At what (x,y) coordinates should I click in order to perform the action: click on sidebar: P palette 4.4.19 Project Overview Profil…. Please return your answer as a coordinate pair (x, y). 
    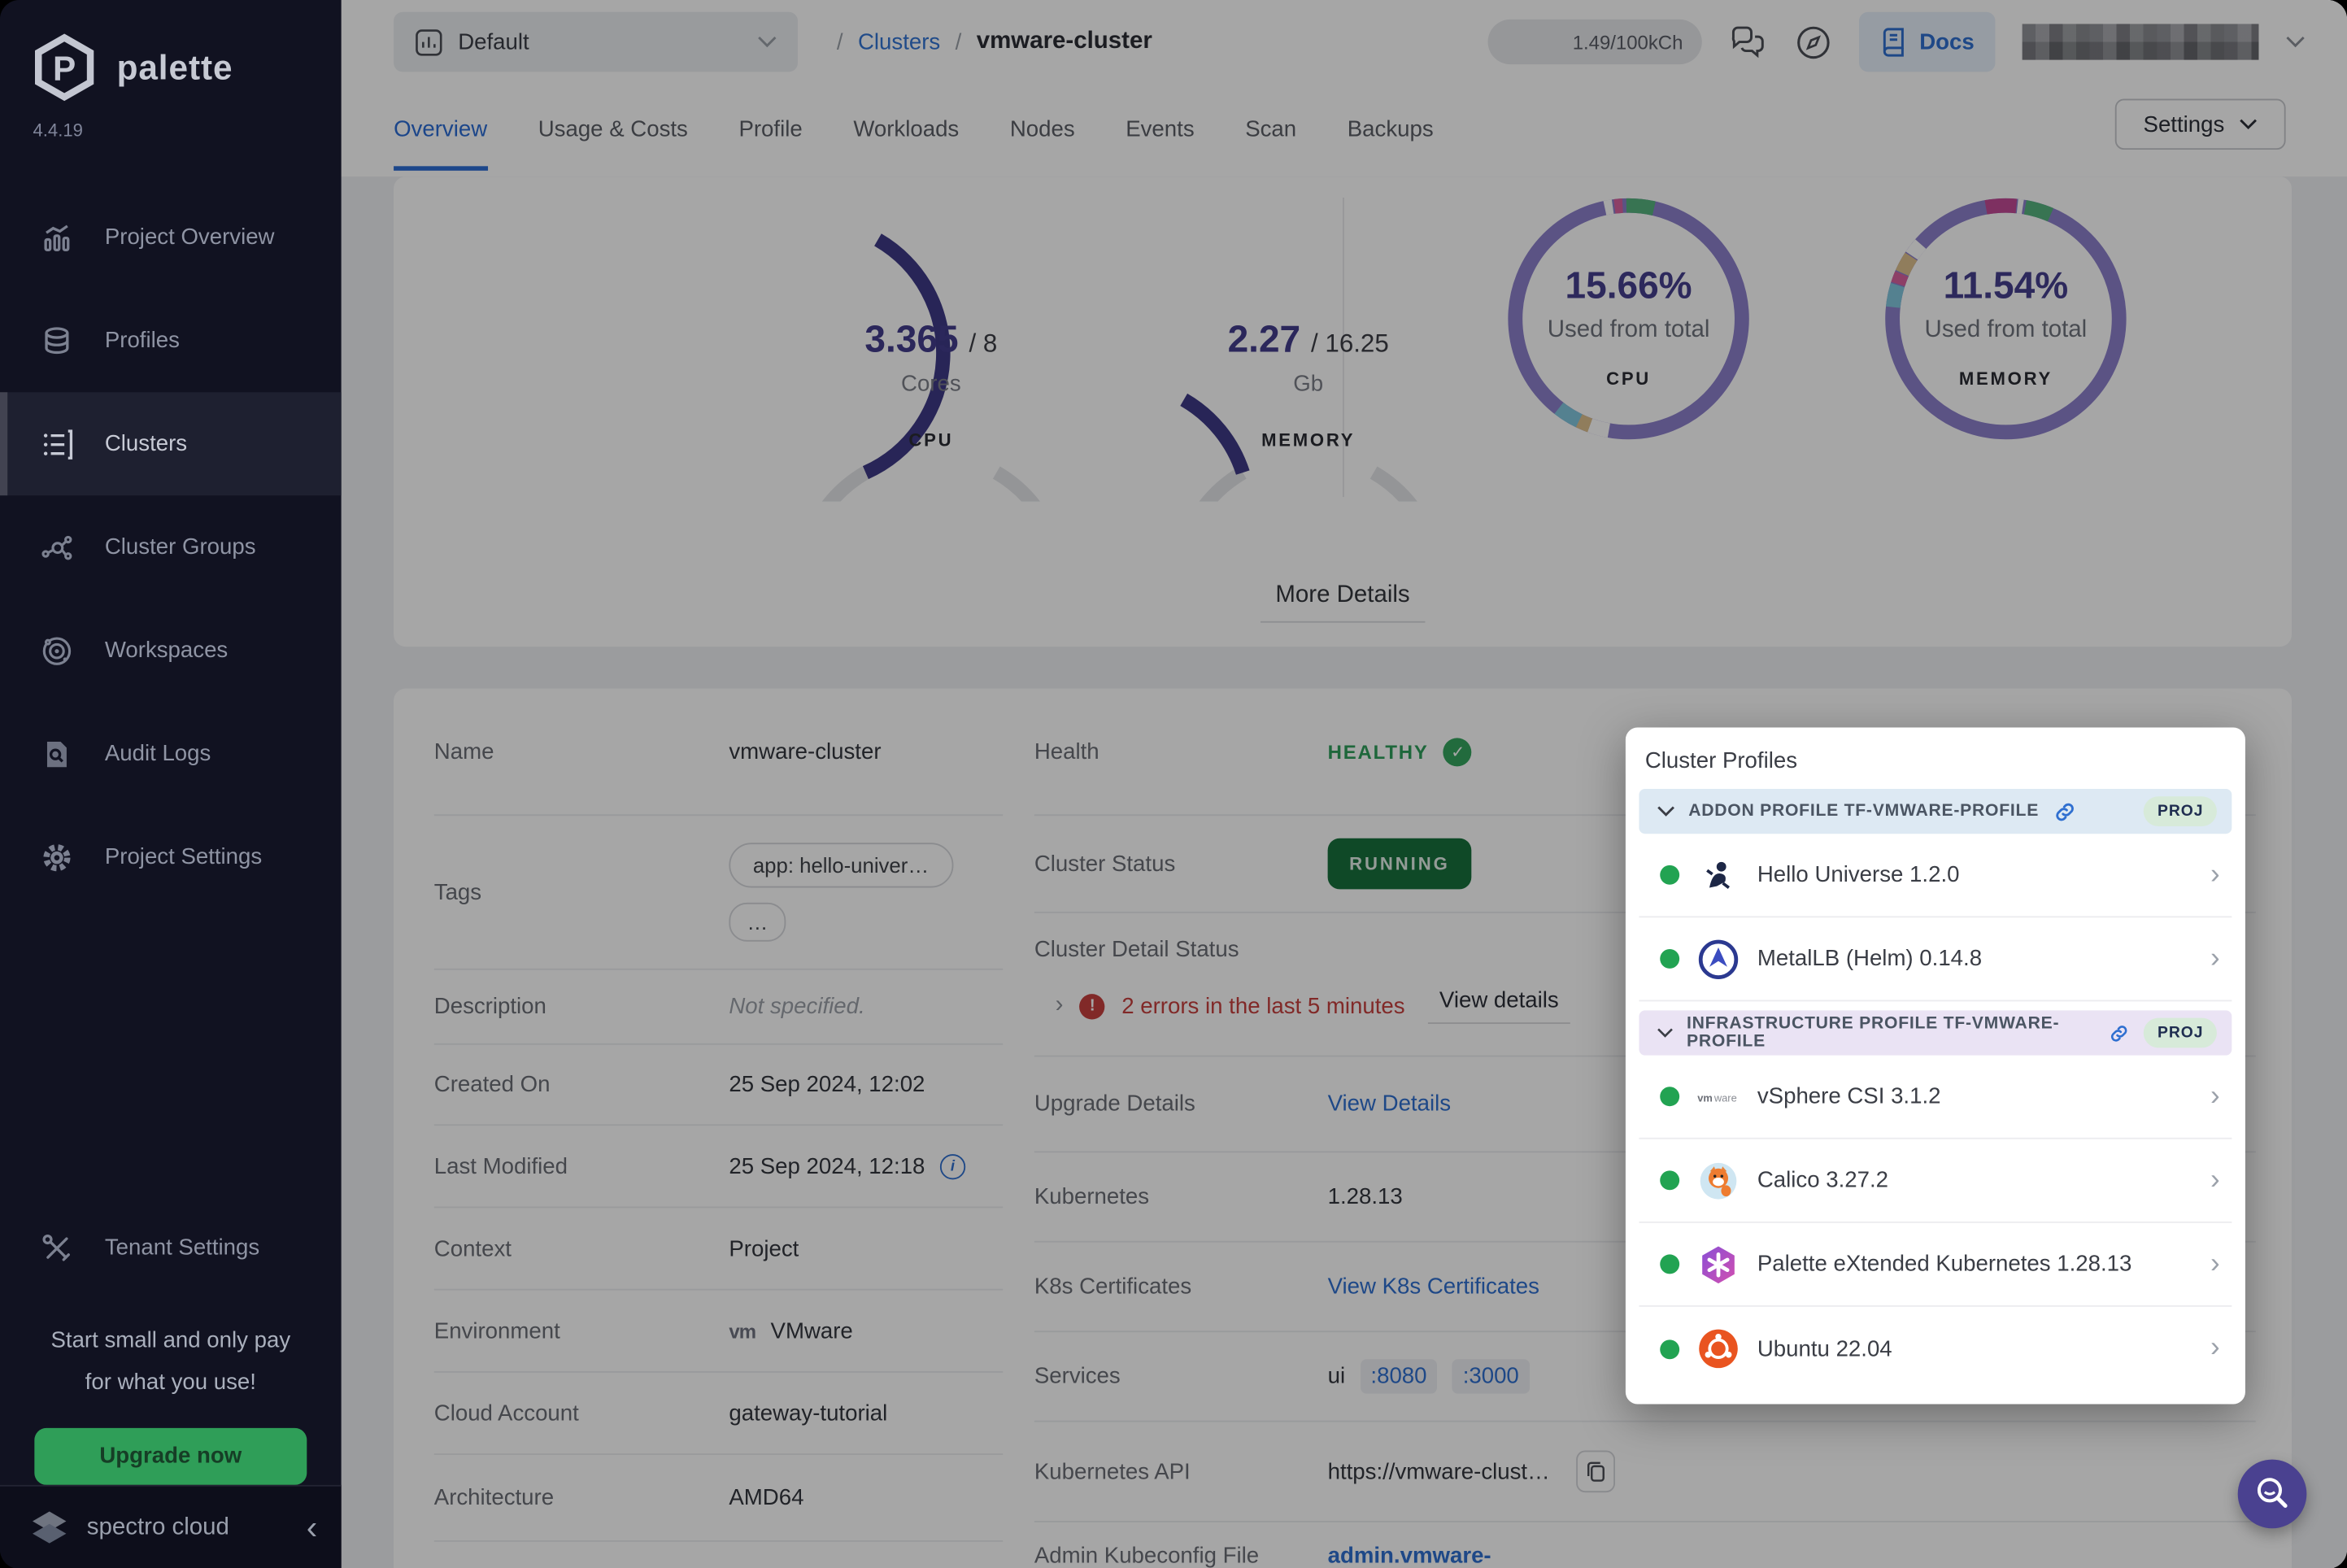
    Looking at the image, I should click on (171, 784).